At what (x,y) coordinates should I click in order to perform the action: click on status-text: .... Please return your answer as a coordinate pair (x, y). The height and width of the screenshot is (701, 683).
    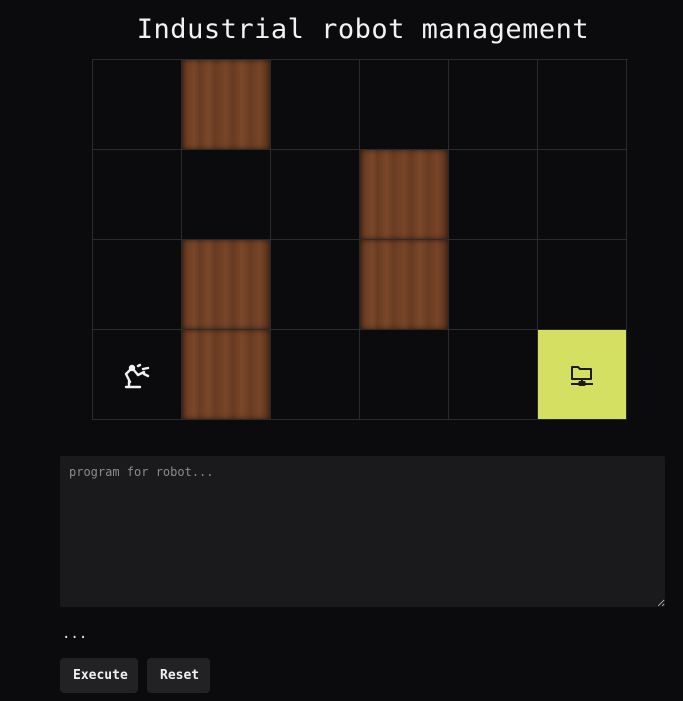
    Looking at the image, I should click on (75, 634).